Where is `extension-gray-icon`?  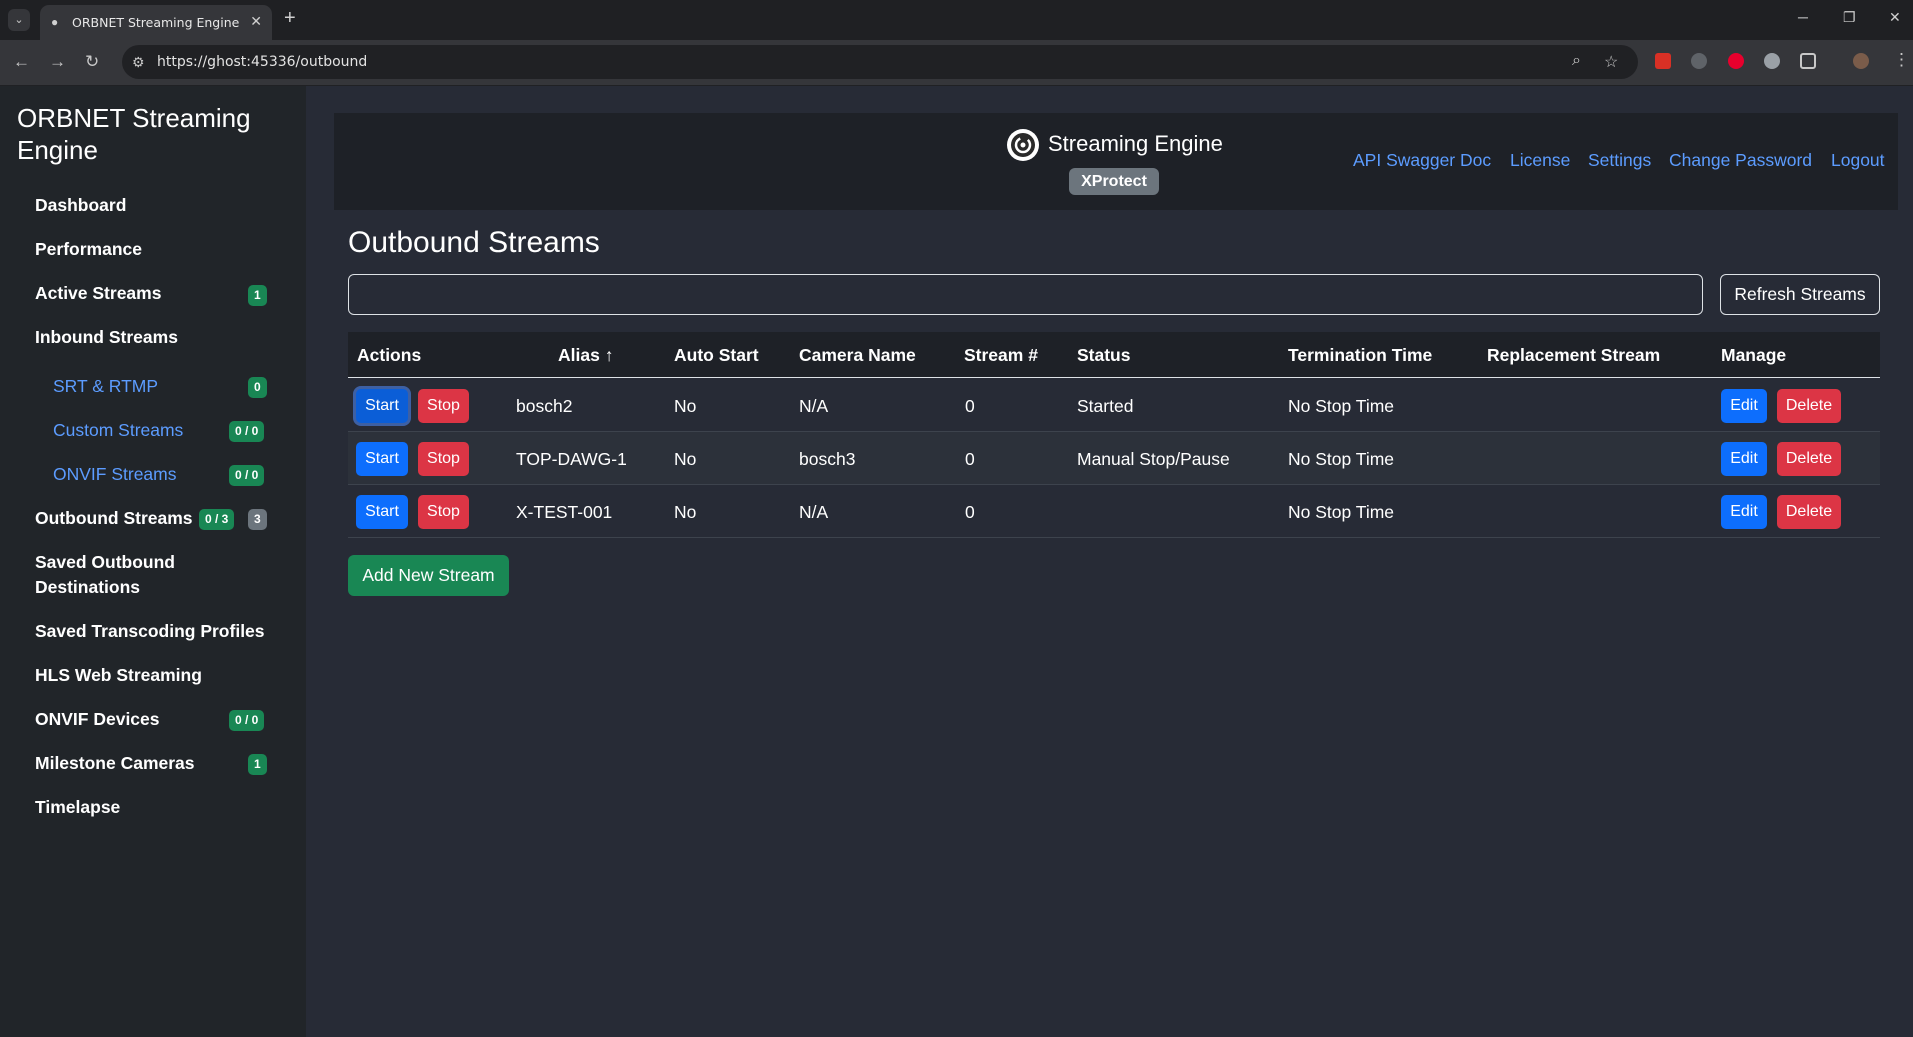 extension-gray-icon is located at coordinates (1772, 61).